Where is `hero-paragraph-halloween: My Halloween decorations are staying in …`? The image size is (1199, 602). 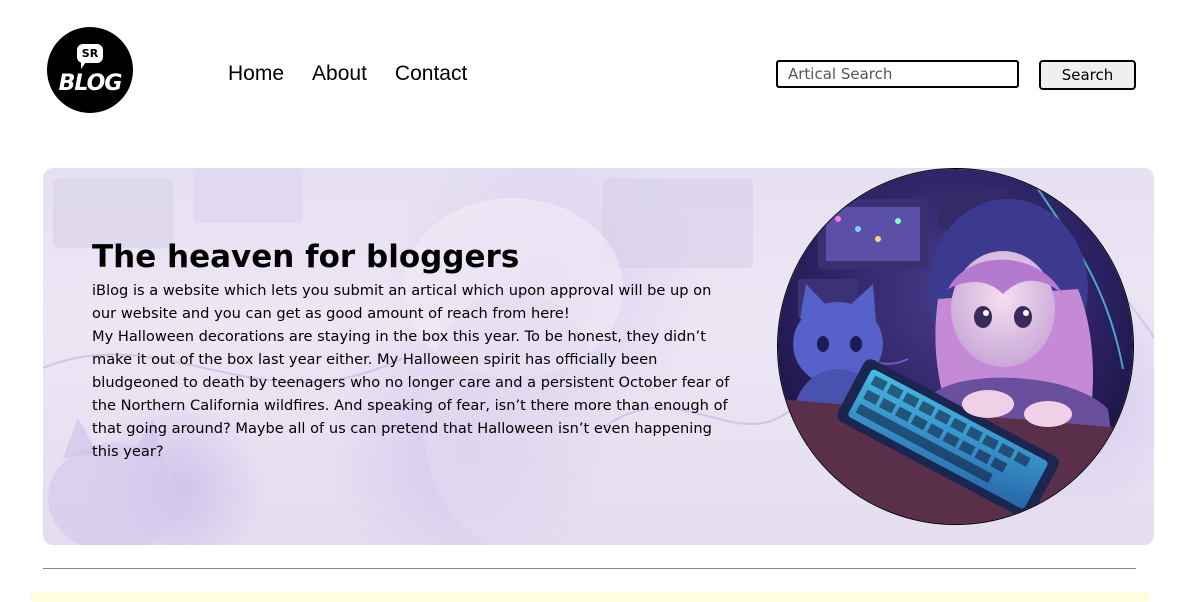 hero-paragraph-halloween: My Halloween decorations are staying in … is located at coordinates (411, 394).